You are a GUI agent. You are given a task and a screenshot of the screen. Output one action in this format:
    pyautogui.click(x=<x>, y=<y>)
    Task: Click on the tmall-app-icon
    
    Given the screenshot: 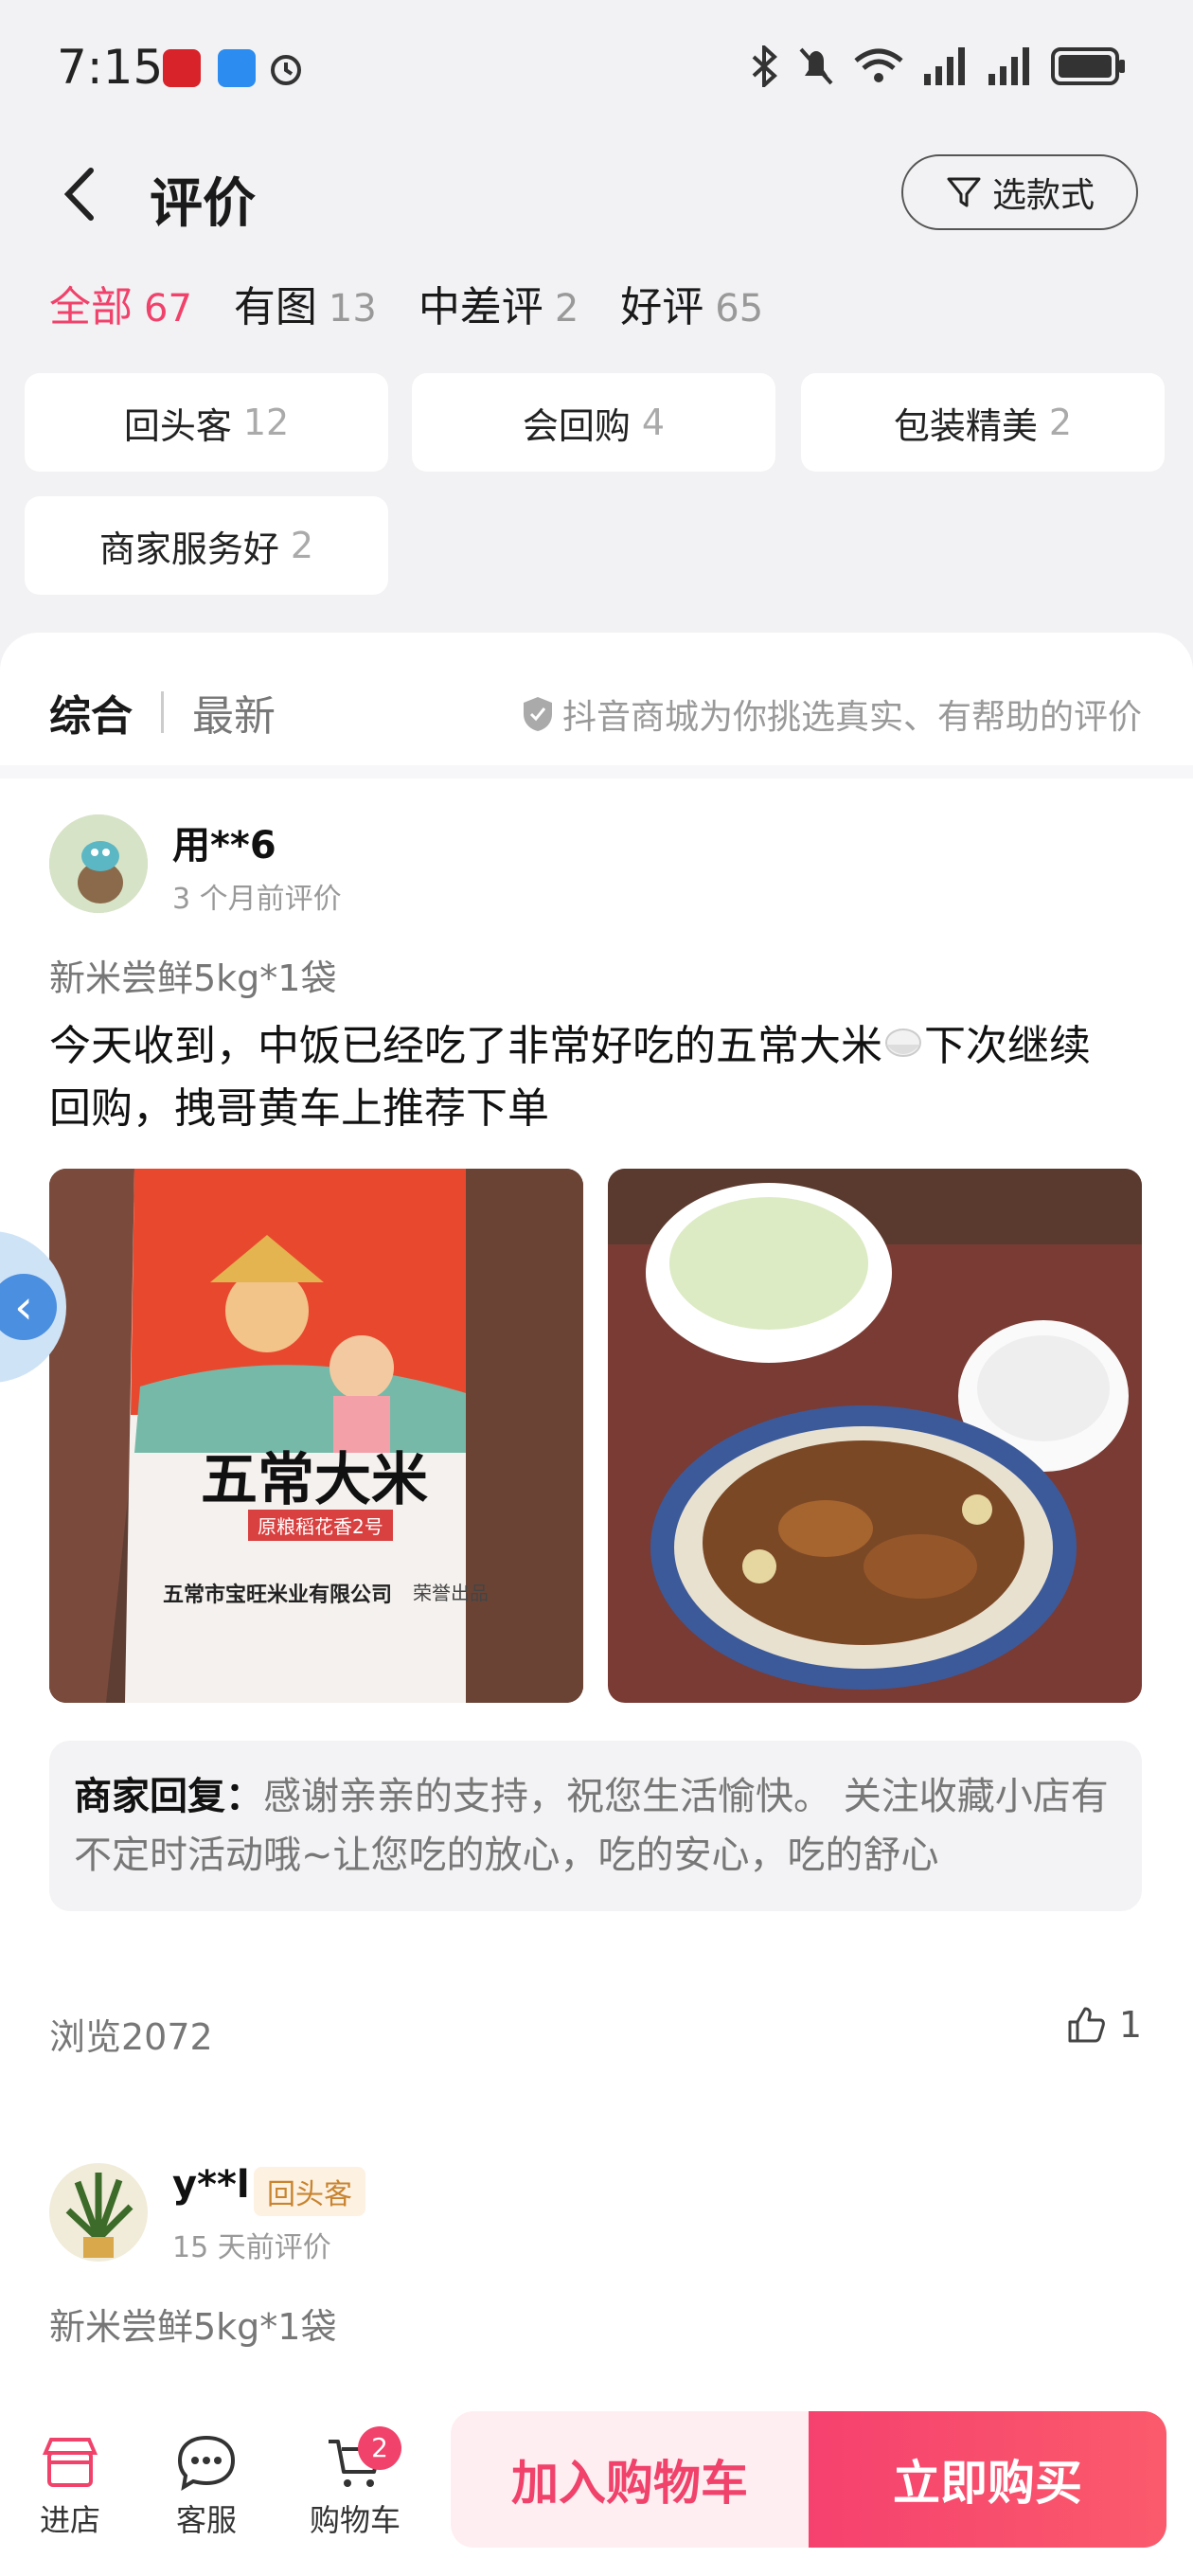 What is the action you would take?
    pyautogui.click(x=182, y=68)
    